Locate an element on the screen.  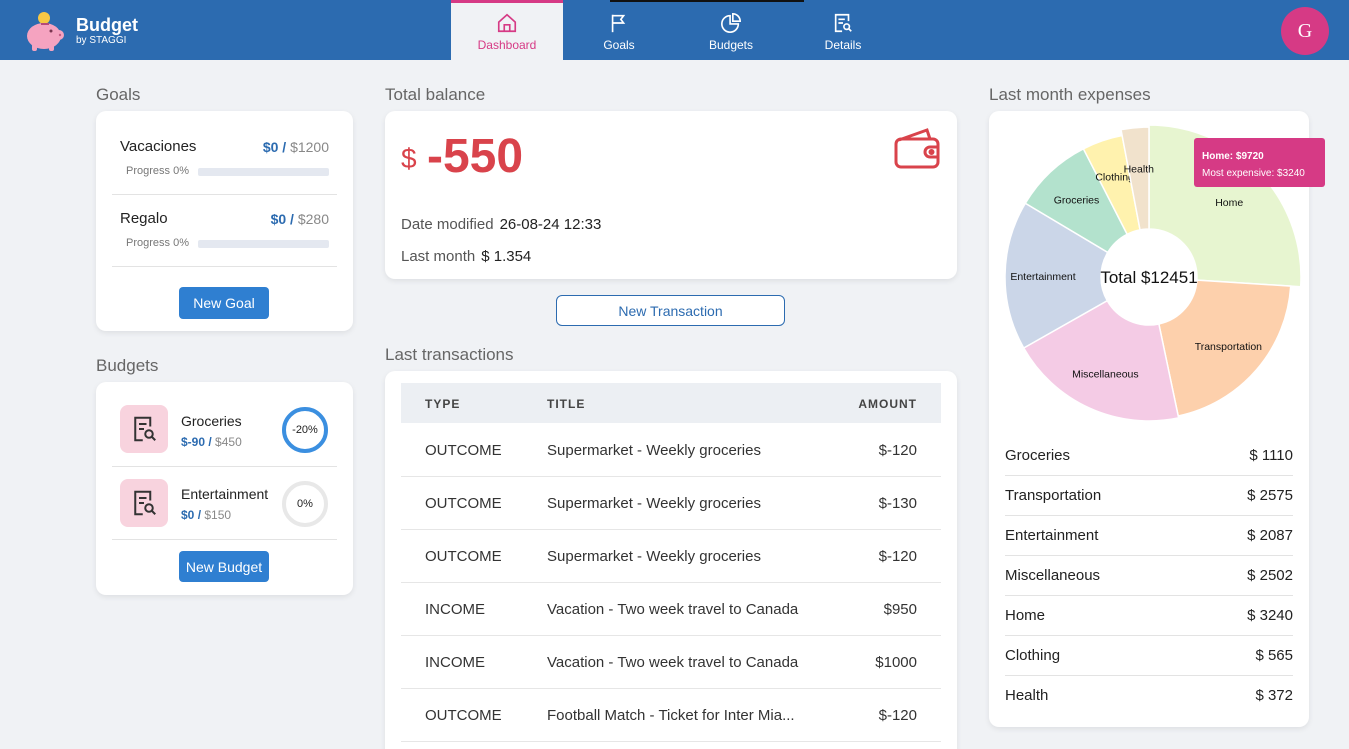
app-title: Budget is located at coordinates (107, 25).